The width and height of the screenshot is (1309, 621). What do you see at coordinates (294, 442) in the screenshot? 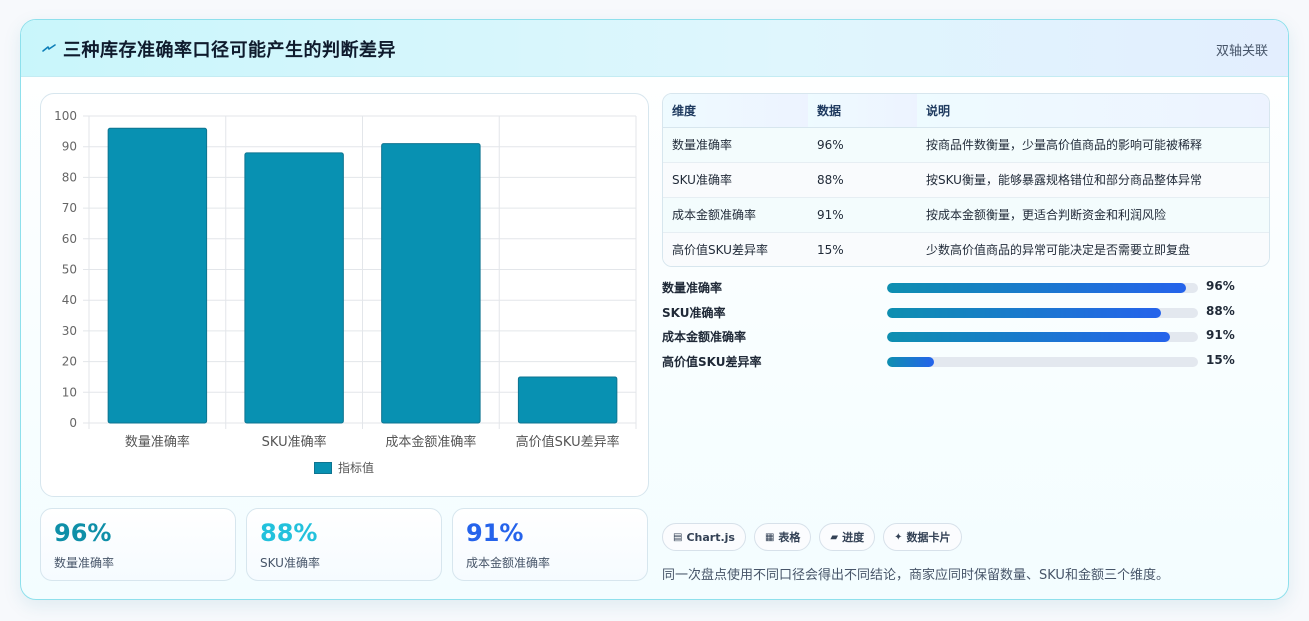
I see `x-tick-label: SKU准确率` at bounding box center [294, 442].